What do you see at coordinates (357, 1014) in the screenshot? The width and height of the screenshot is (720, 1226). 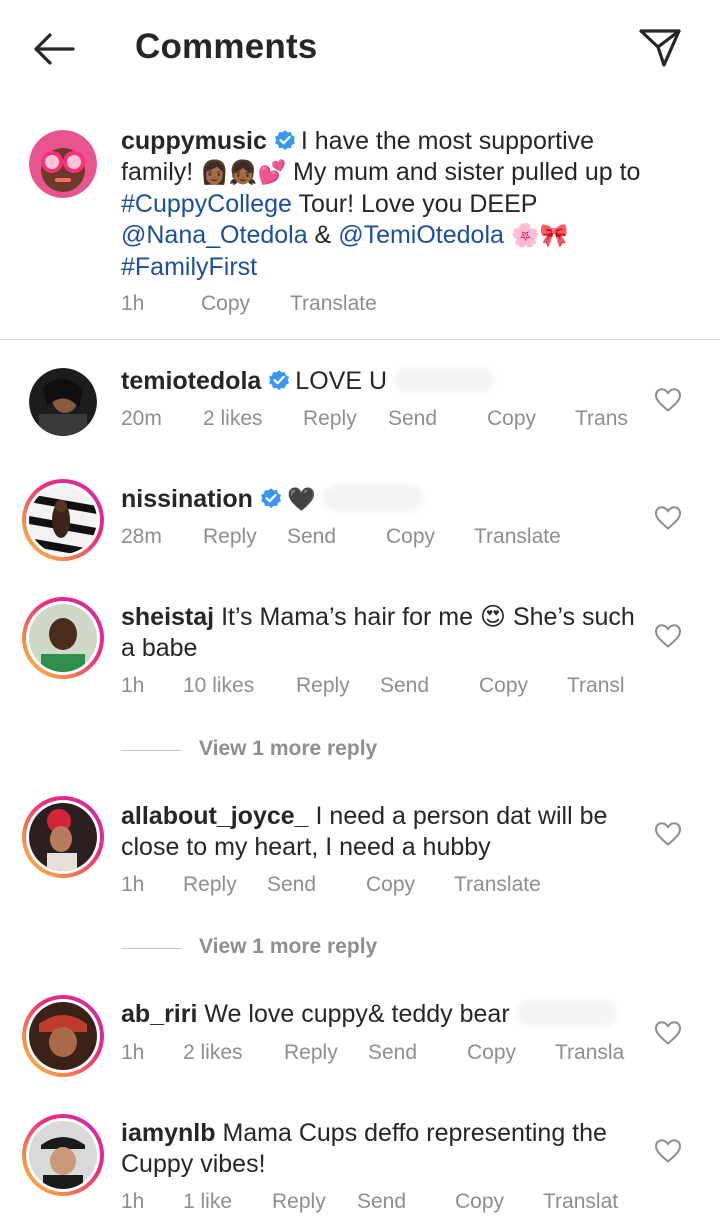 I see `comment-body: We love cuppy& teddy bear` at bounding box center [357, 1014].